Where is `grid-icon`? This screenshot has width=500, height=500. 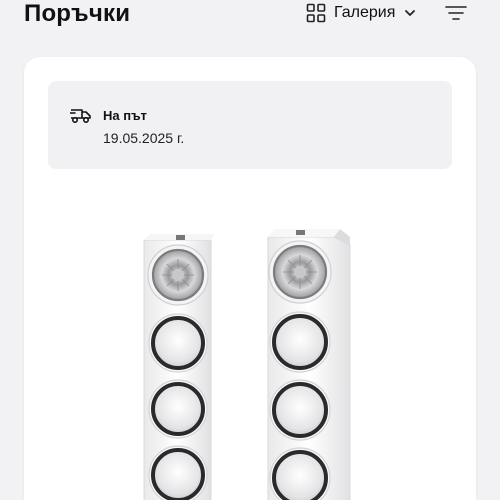 grid-icon is located at coordinates (316, 13).